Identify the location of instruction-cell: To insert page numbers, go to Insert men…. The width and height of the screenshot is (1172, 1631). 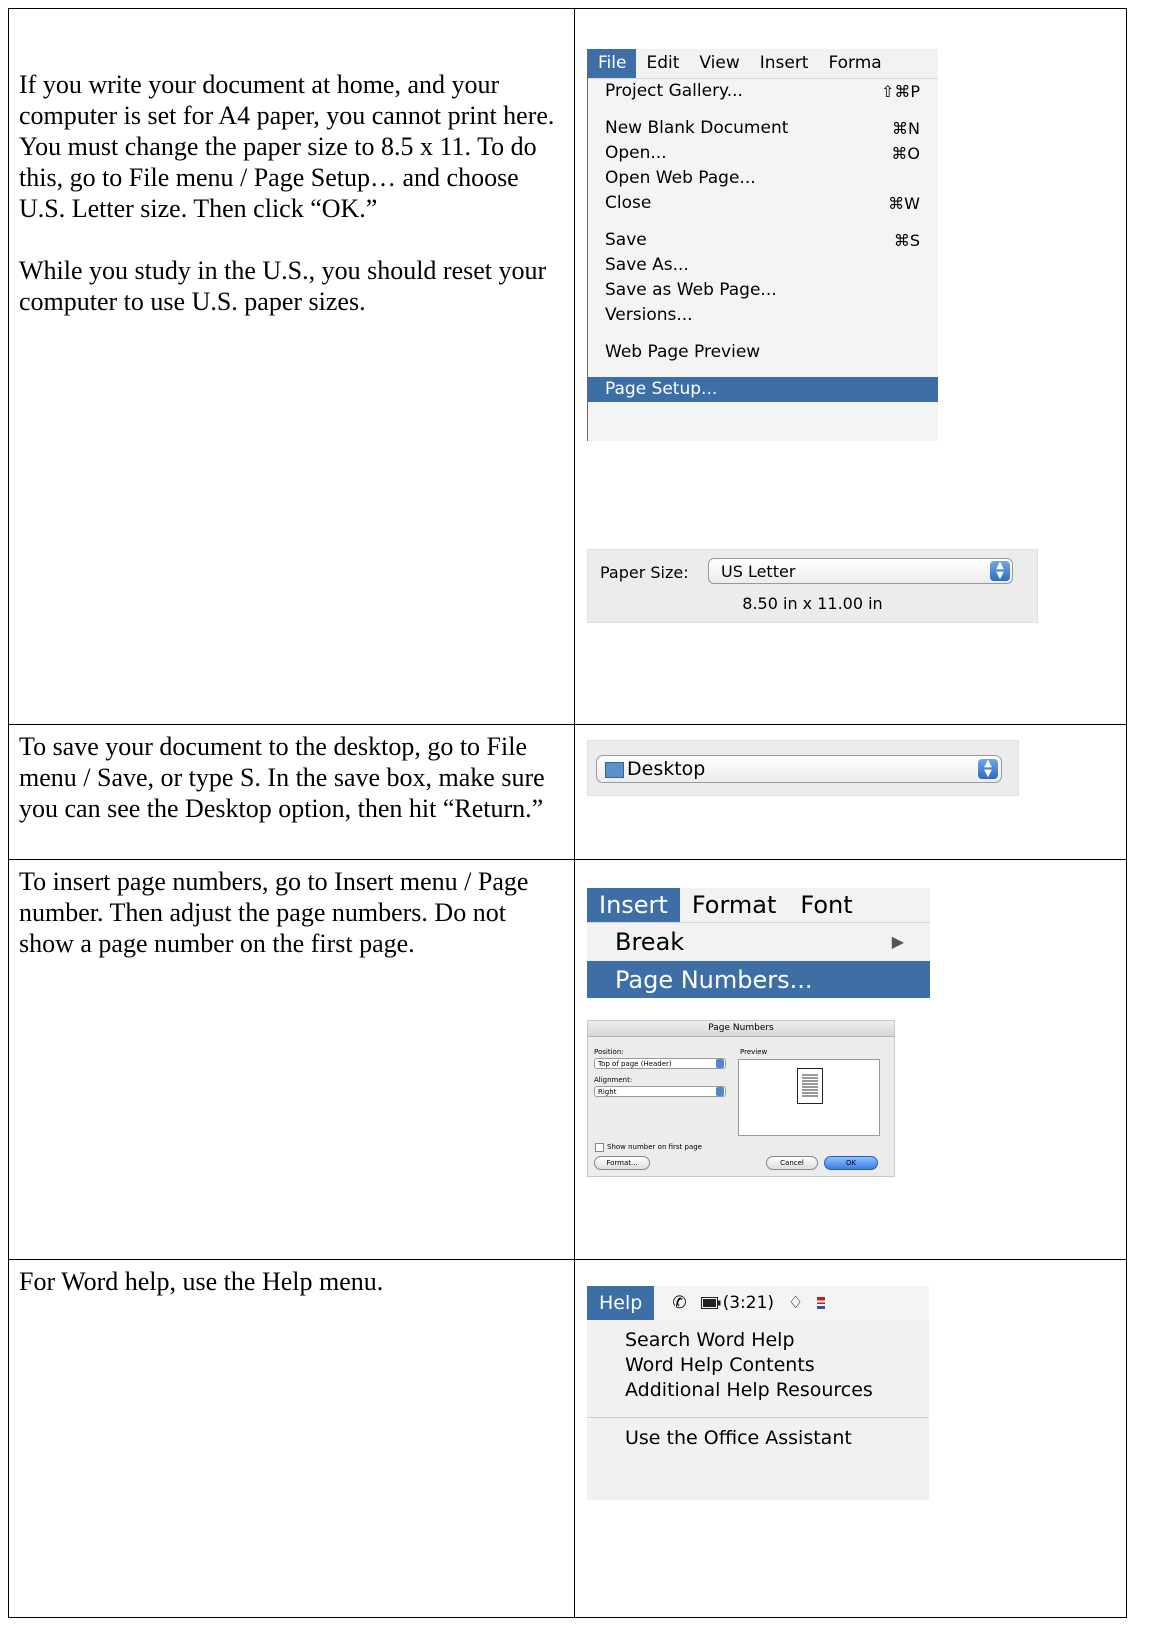
(291, 1059).